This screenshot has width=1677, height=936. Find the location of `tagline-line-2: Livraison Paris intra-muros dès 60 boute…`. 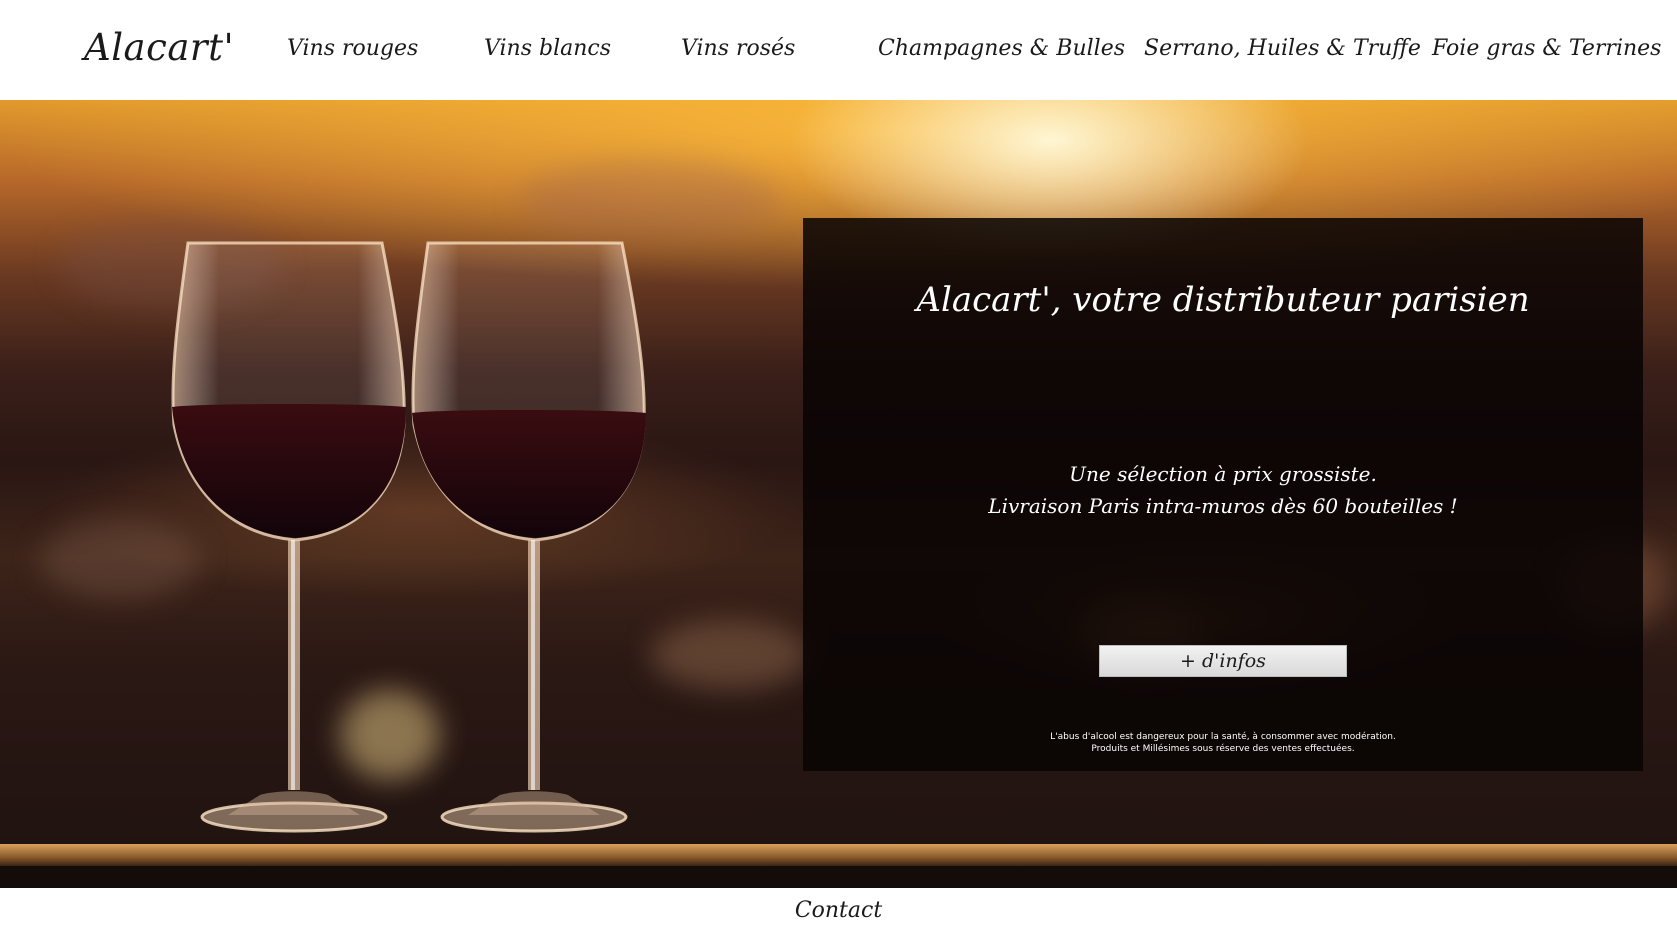

tagline-line-2: Livraison Paris intra-muros dès 60 boute… is located at coordinates (1223, 506).